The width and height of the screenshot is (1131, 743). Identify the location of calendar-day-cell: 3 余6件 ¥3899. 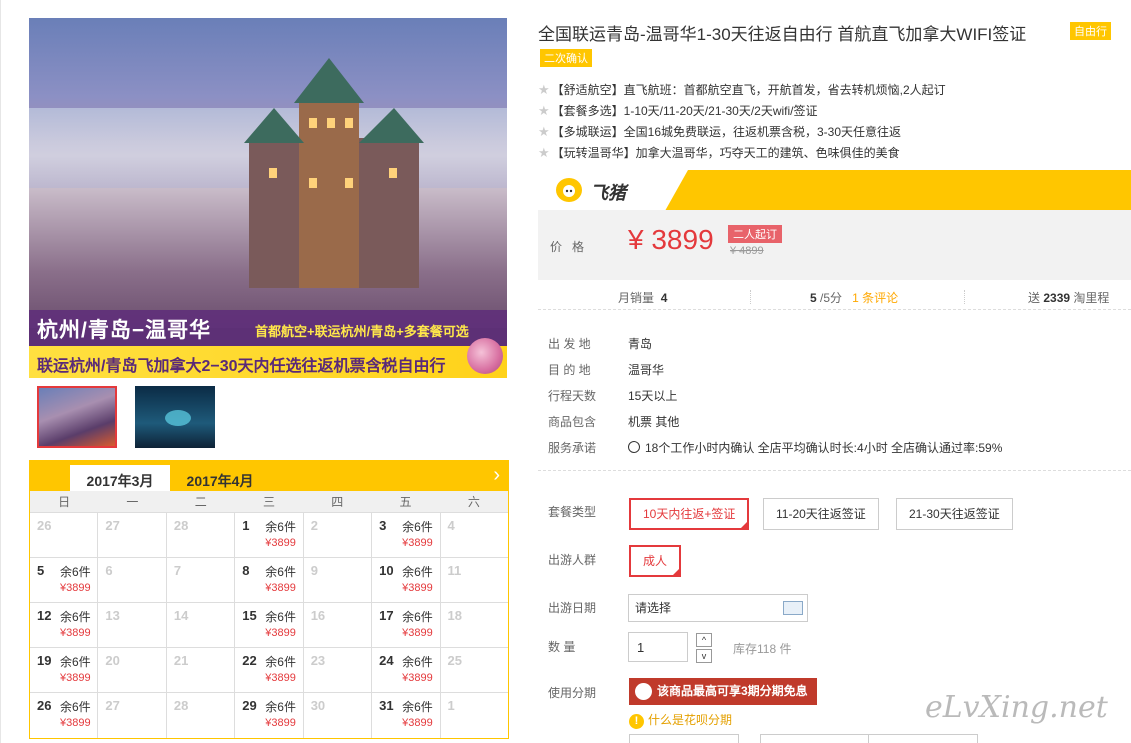
(406, 535).